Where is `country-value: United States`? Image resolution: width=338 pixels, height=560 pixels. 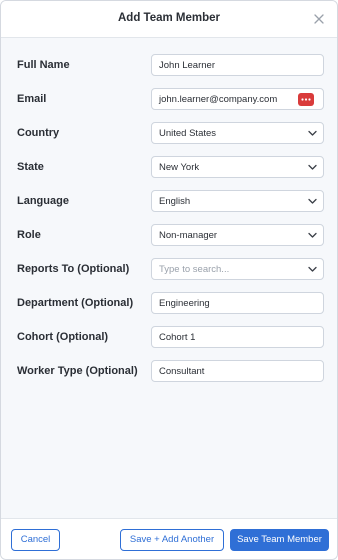 country-value: United States is located at coordinates (188, 133).